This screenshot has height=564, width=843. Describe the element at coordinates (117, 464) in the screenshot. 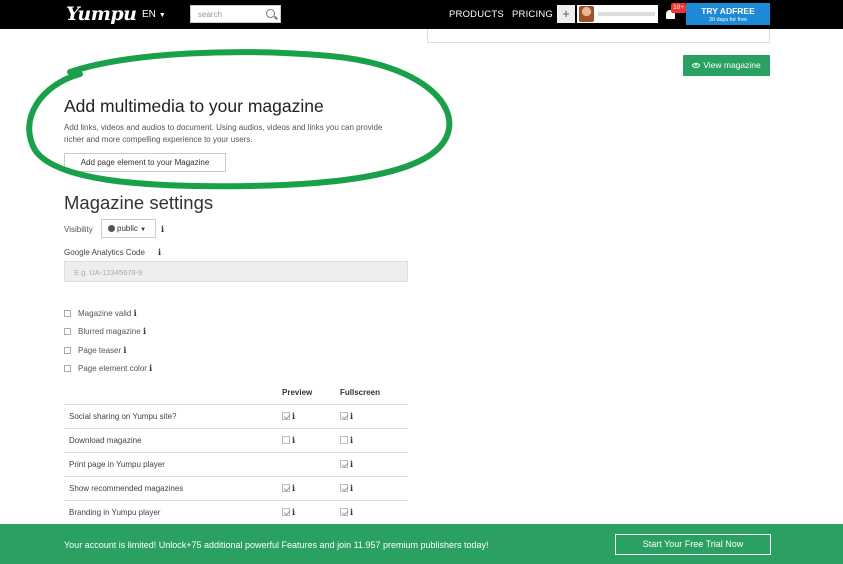

I see `row-label: Print page in Yumpu player` at that location.